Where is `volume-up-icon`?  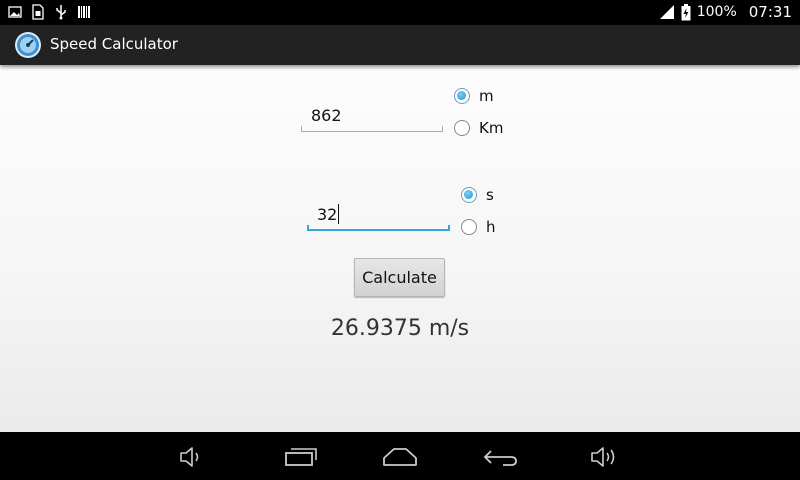
volume-up-icon is located at coordinates (606, 457).